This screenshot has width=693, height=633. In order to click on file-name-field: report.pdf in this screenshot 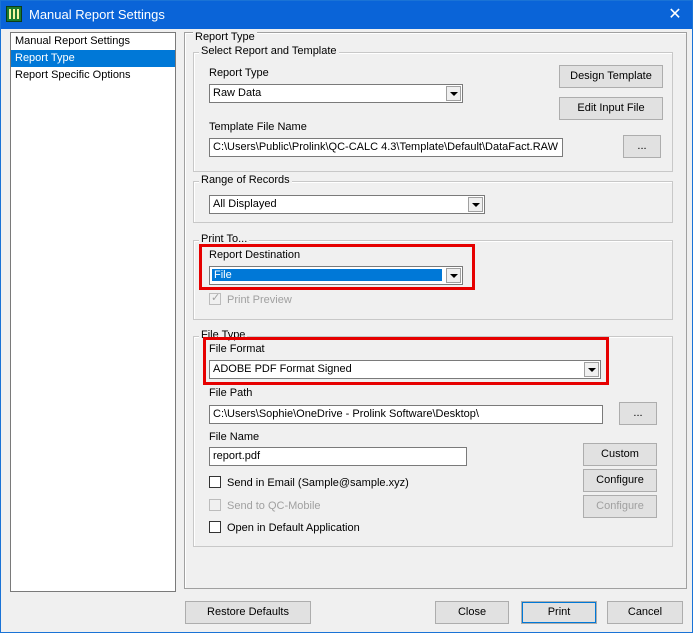, I will do `click(338, 456)`.